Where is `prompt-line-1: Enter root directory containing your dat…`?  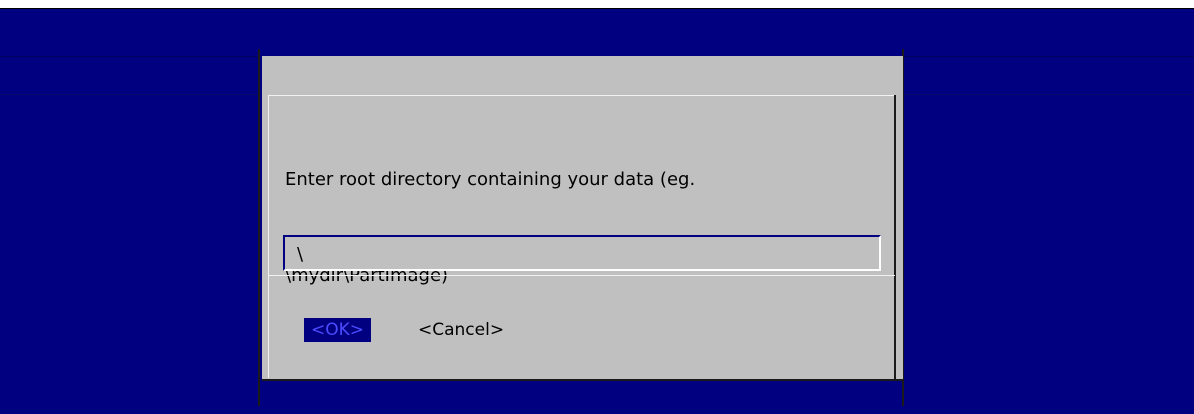 prompt-line-1: Enter root directory containing your dat… is located at coordinates (490, 179).